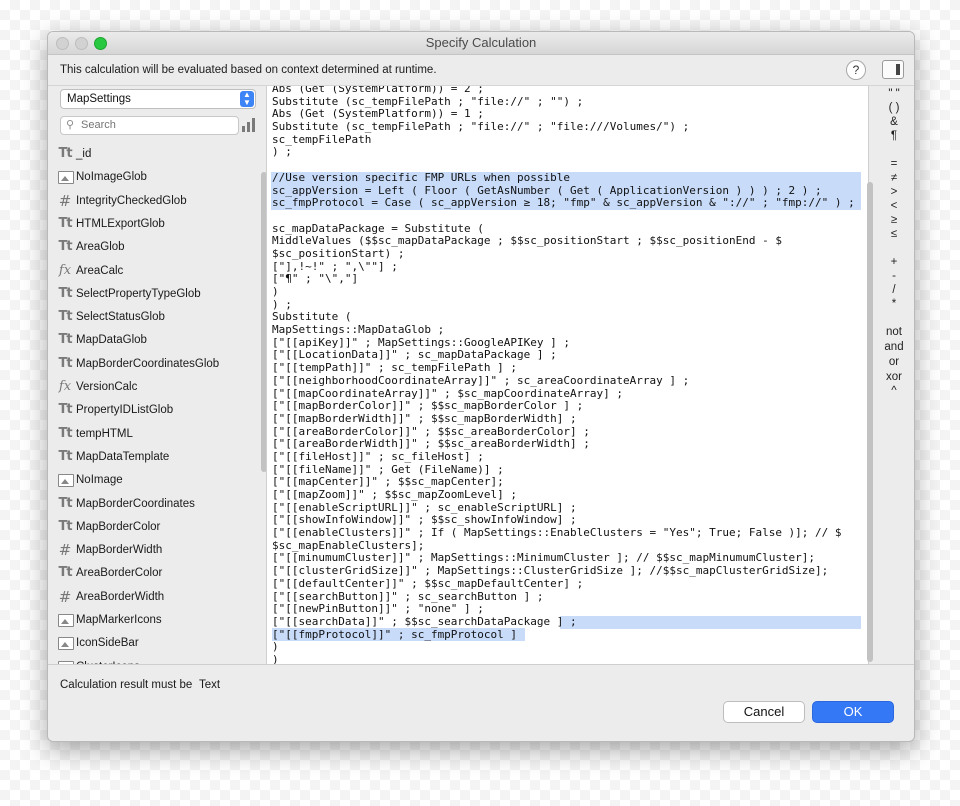 The width and height of the screenshot is (960, 806). I want to click on table-occurrence-select: MapSettings ▲ ▼, so click(158, 99).